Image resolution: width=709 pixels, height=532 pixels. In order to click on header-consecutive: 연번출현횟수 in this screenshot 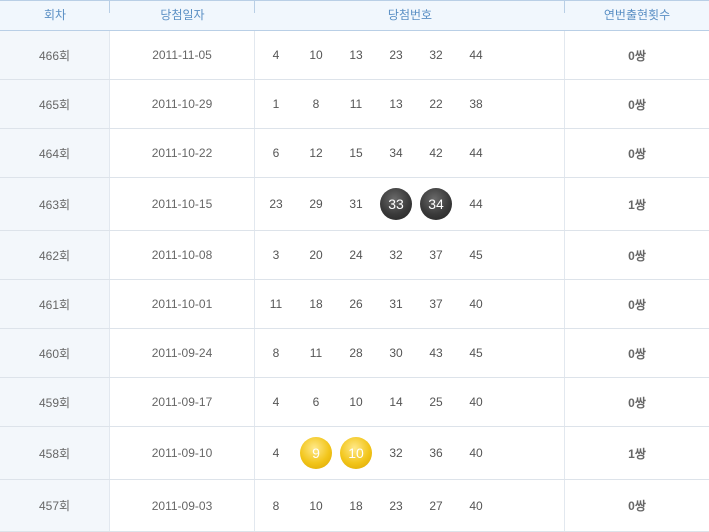, I will do `click(637, 15)`.